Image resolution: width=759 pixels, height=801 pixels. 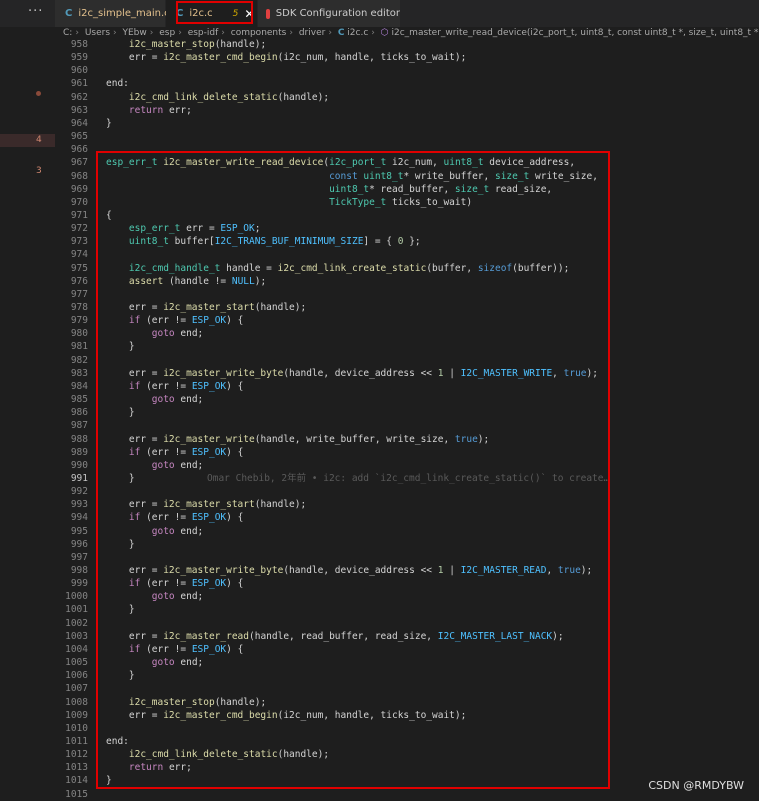 I want to click on line-number: 988, so click(x=79, y=439).